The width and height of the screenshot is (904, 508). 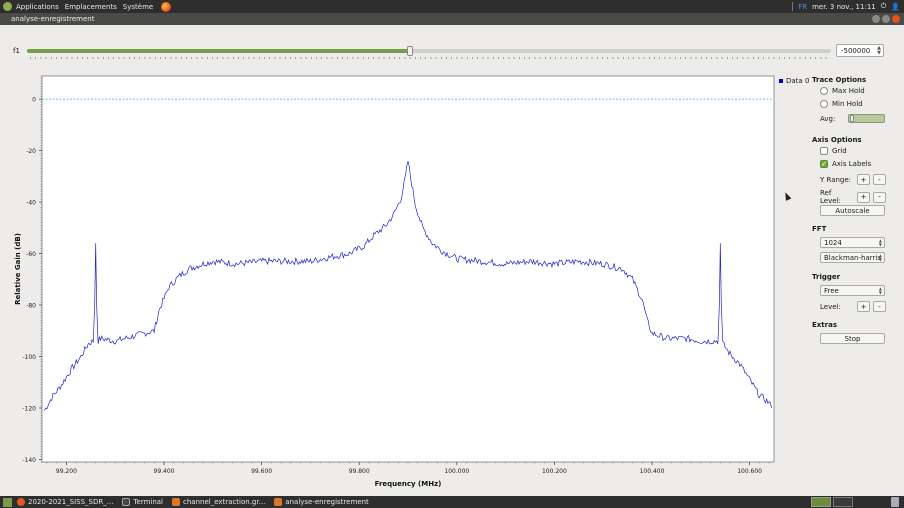 I want to click on y-range-minus-button: -, so click(x=879, y=179).